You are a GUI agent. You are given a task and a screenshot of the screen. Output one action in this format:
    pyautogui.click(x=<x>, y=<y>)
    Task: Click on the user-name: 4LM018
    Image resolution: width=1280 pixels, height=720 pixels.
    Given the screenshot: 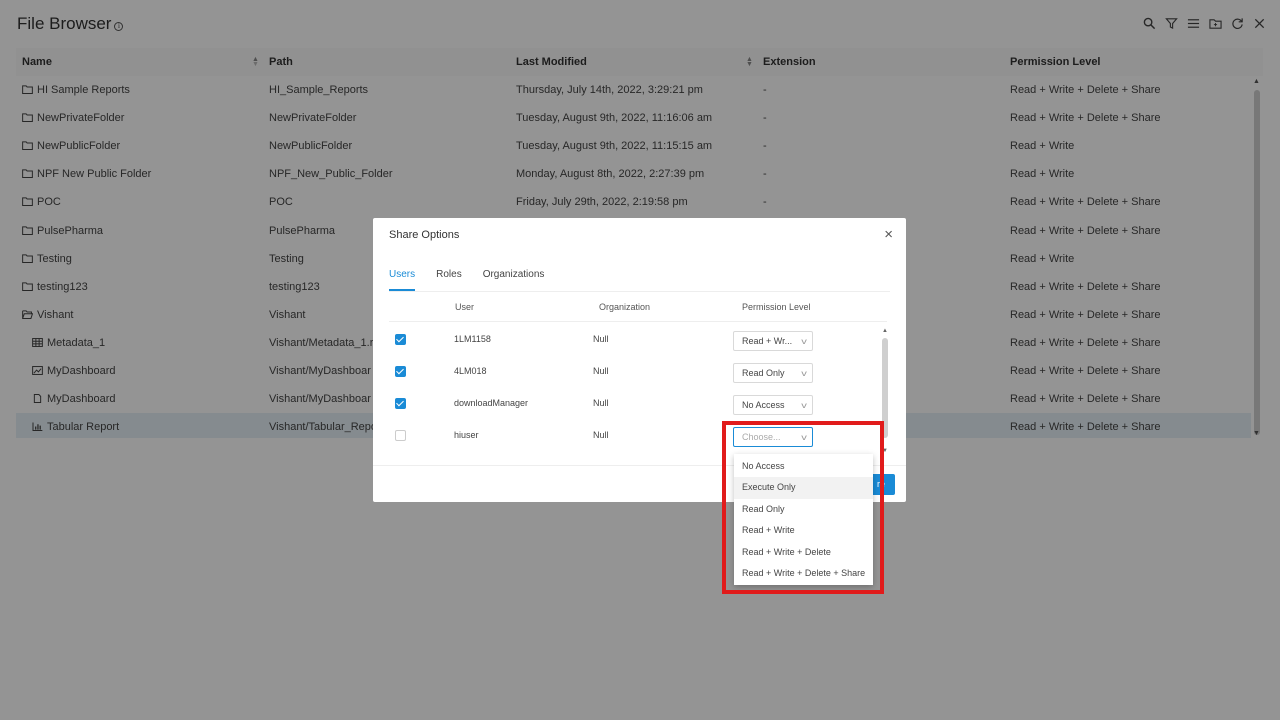 What is the action you would take?
    pyautogui.click(x=470, y=371)
    